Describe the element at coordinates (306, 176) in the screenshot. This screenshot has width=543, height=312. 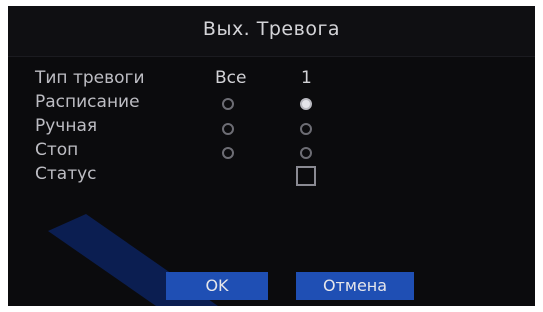
I see `status-checkbox` at that location.